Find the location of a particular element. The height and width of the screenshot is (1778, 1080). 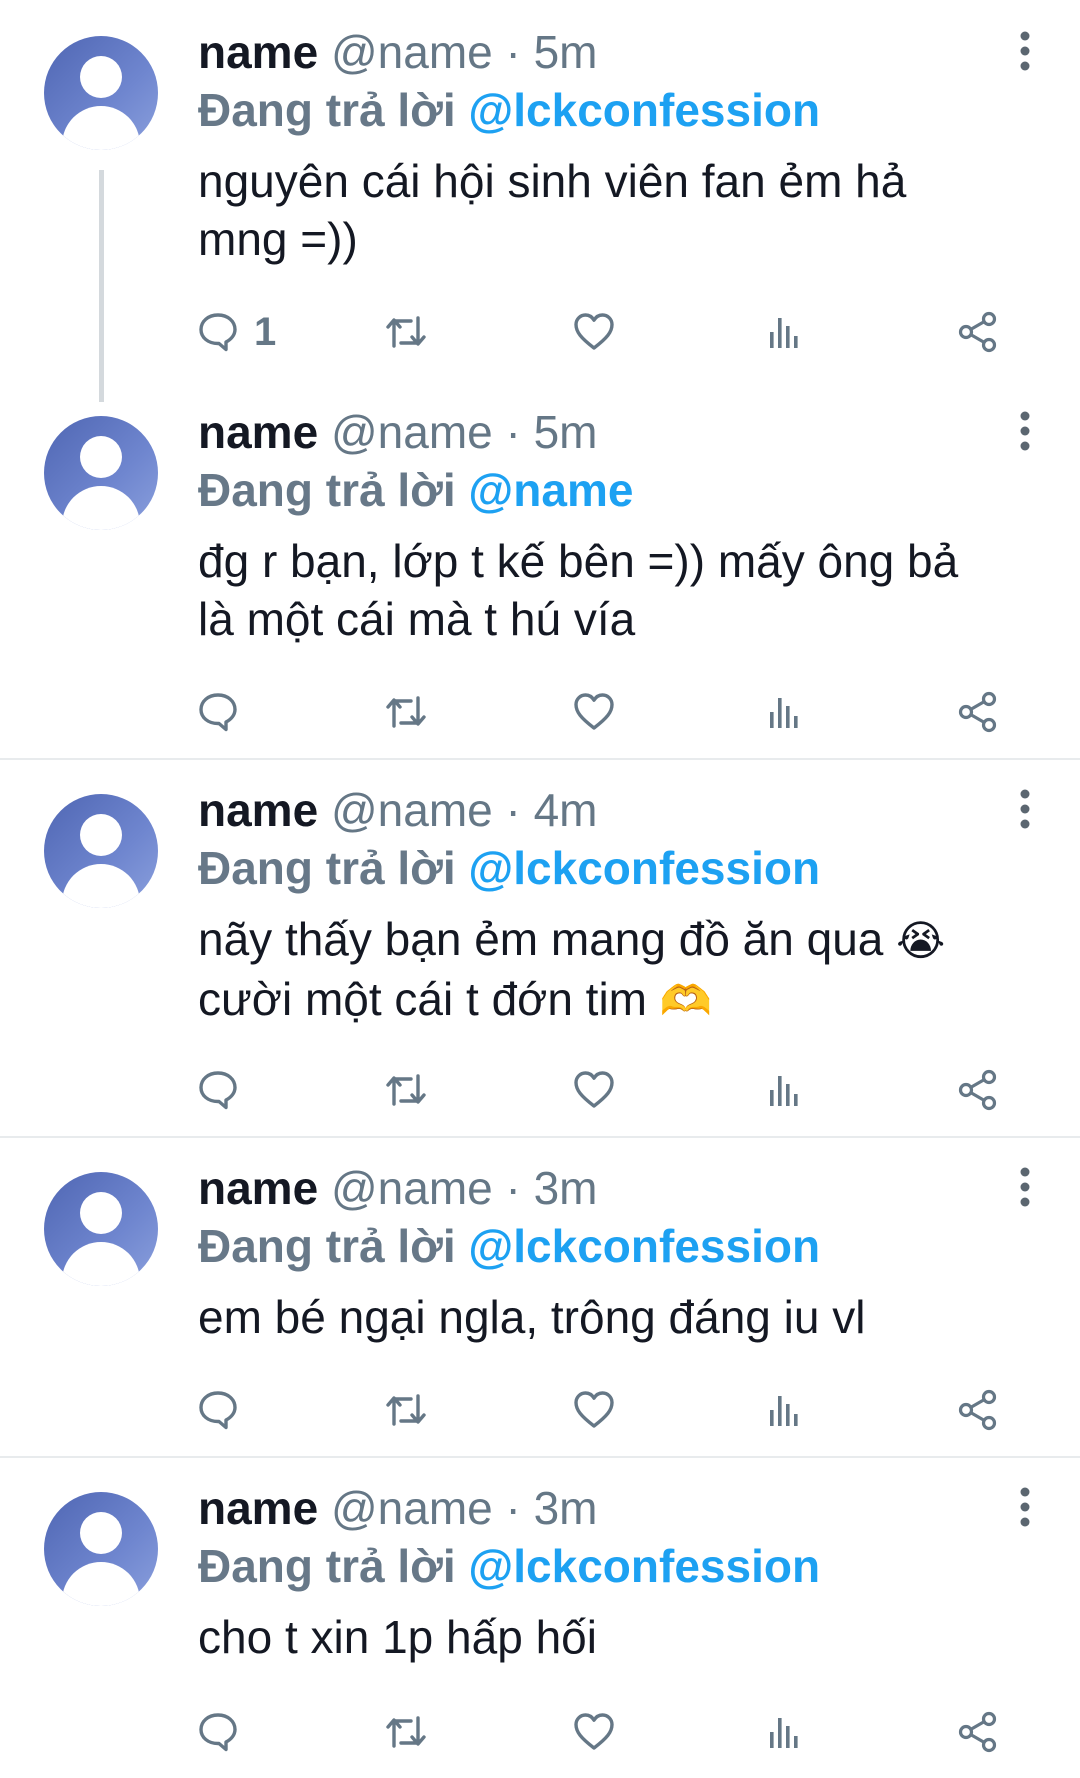

tweet-text-line: nãy thấy bạn ẻm mang đồ ăn qua 😭 is located at coordinates (572, 939).